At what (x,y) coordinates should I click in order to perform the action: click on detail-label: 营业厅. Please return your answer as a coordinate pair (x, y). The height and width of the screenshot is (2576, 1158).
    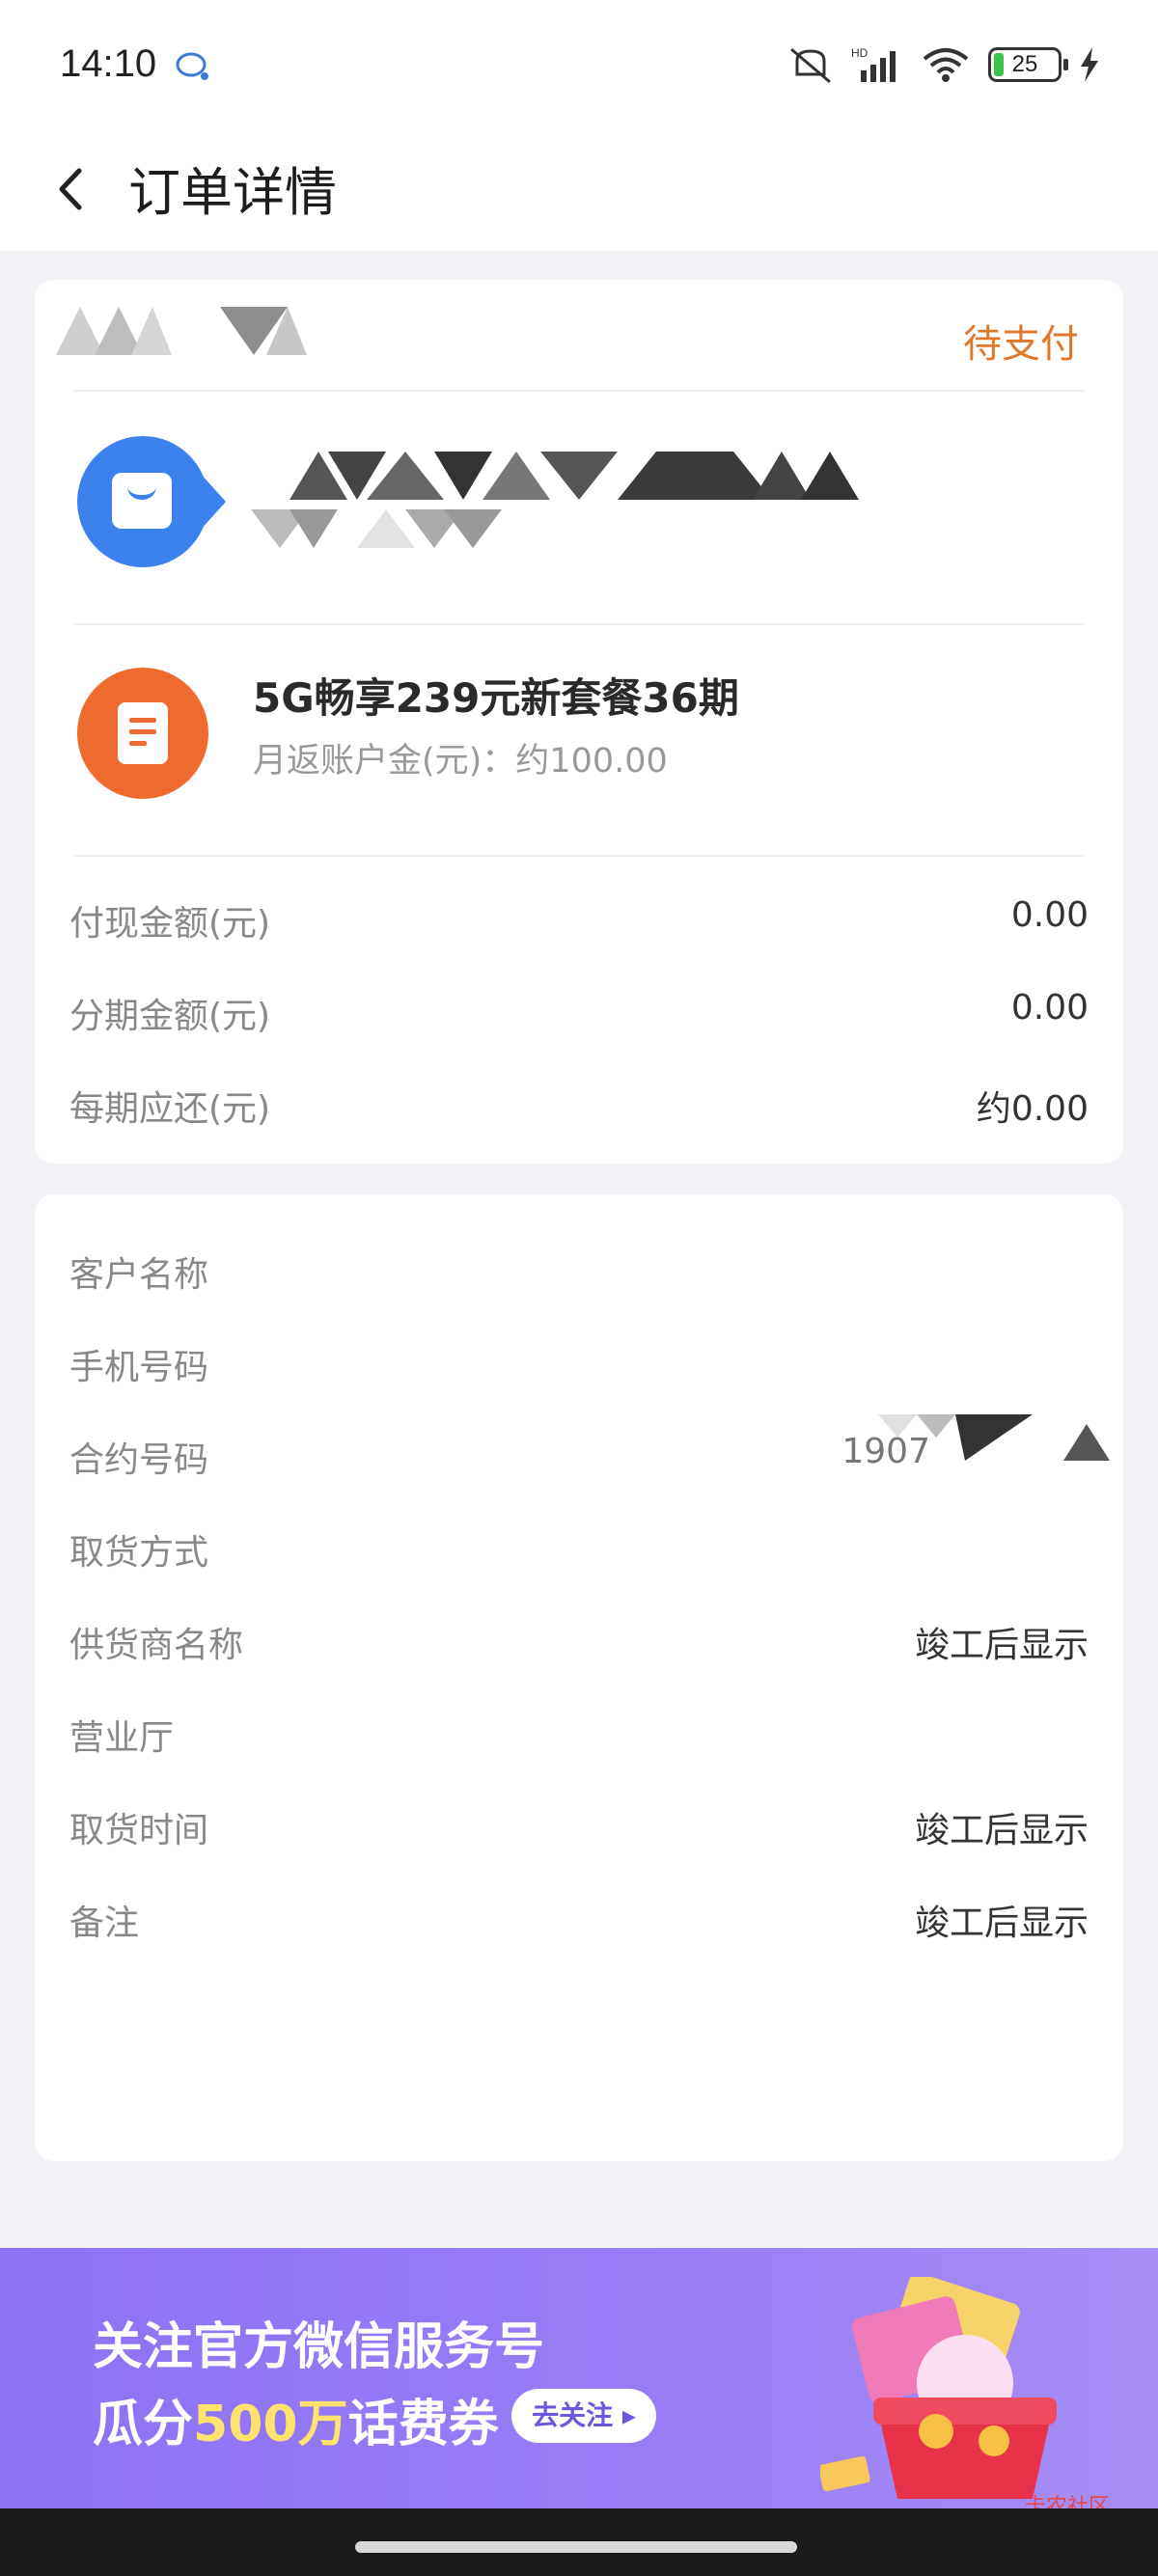
    Looking at the image, I should click on (122, 1738).